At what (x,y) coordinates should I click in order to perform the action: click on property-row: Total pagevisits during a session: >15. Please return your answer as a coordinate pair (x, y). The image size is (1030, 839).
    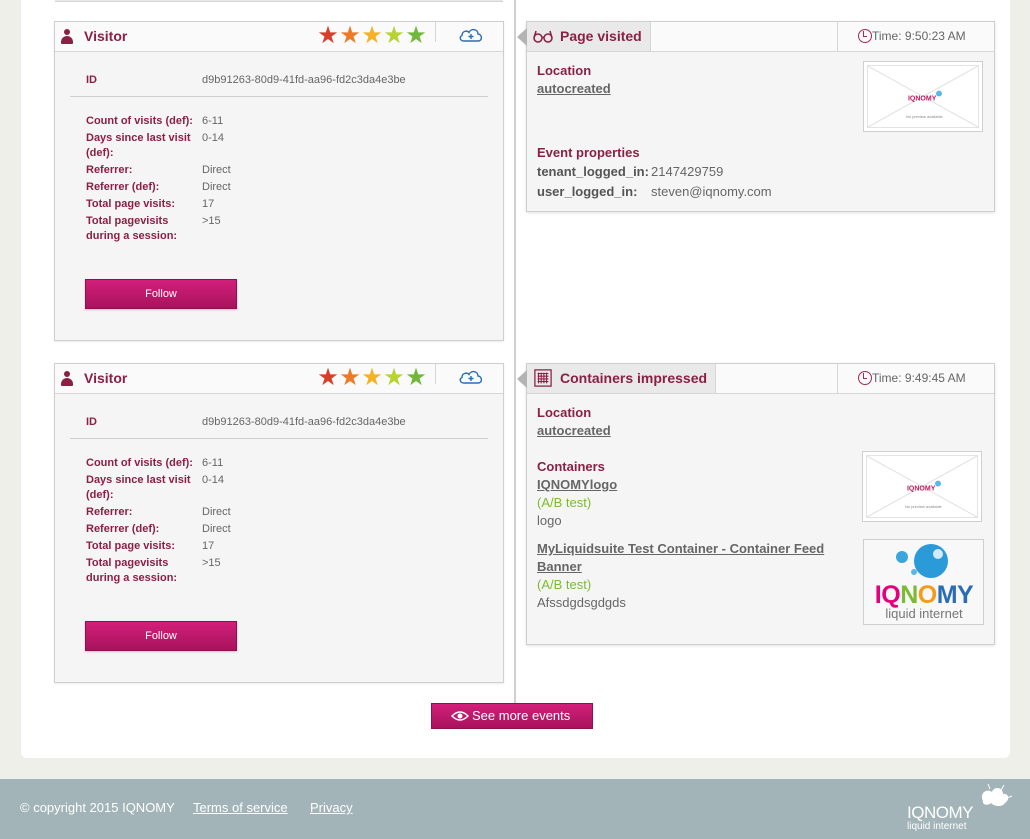
    Looking at the image, I should click on (286, 229).